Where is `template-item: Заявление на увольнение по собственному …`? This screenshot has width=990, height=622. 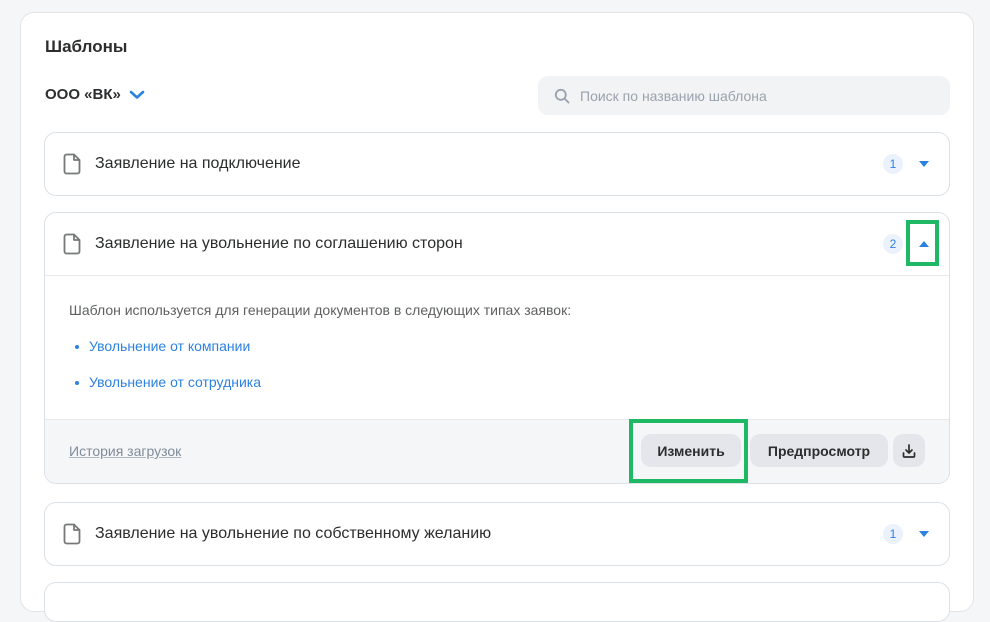
template-item: Заявление на увольнение по собственному … is located at coordinates (497, 534).